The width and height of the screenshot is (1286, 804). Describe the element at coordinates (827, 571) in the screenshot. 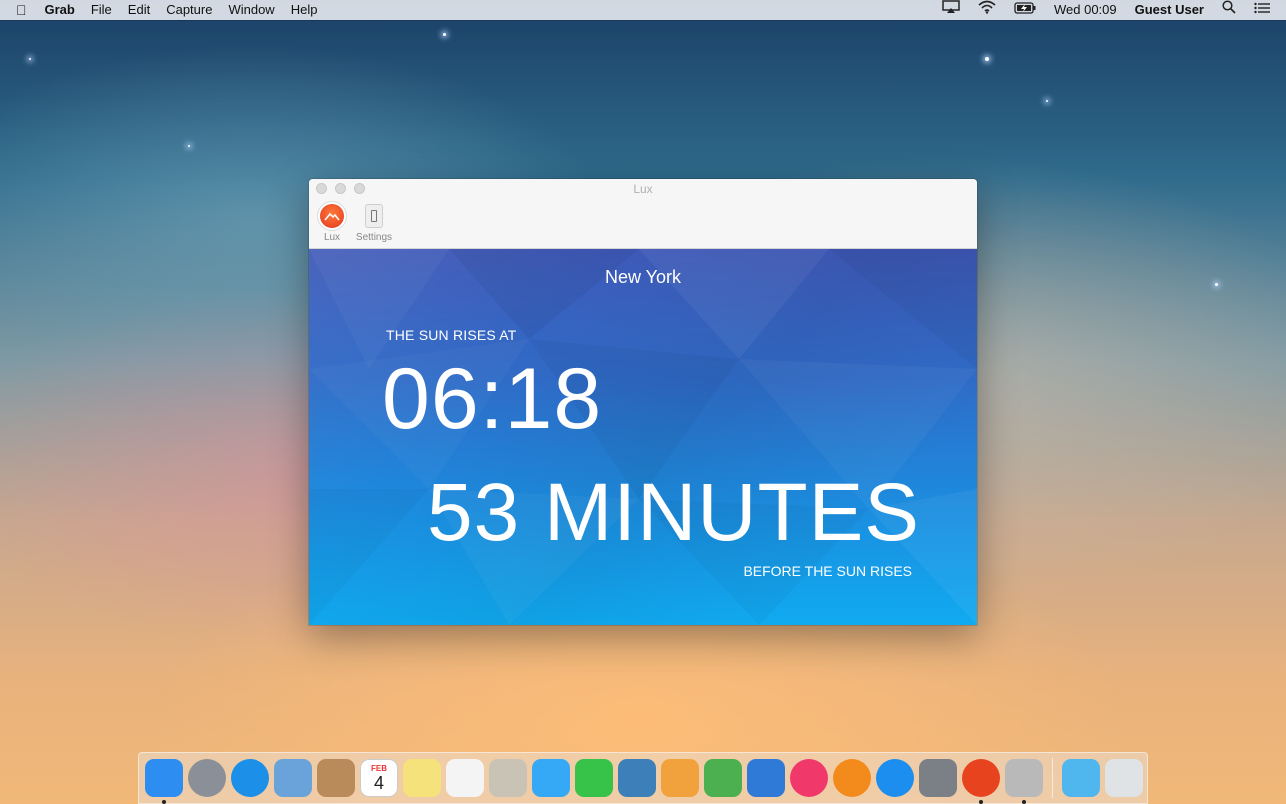

I see `countdown-label: BEFORE THE SUN RISES` at that location.